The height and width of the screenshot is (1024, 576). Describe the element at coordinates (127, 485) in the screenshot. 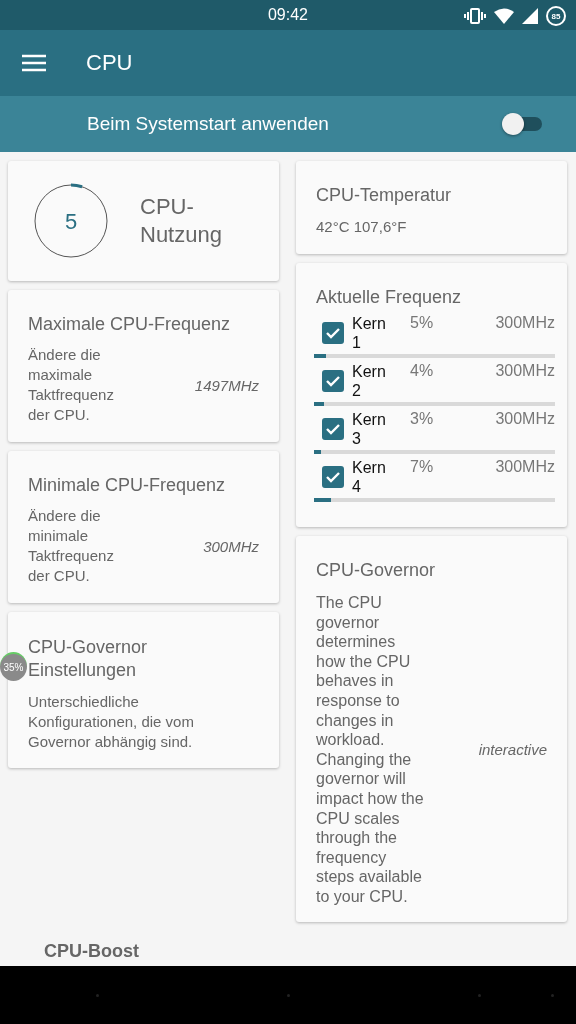

I see `card-title: Minimale CPU-Frequenz` at that location.